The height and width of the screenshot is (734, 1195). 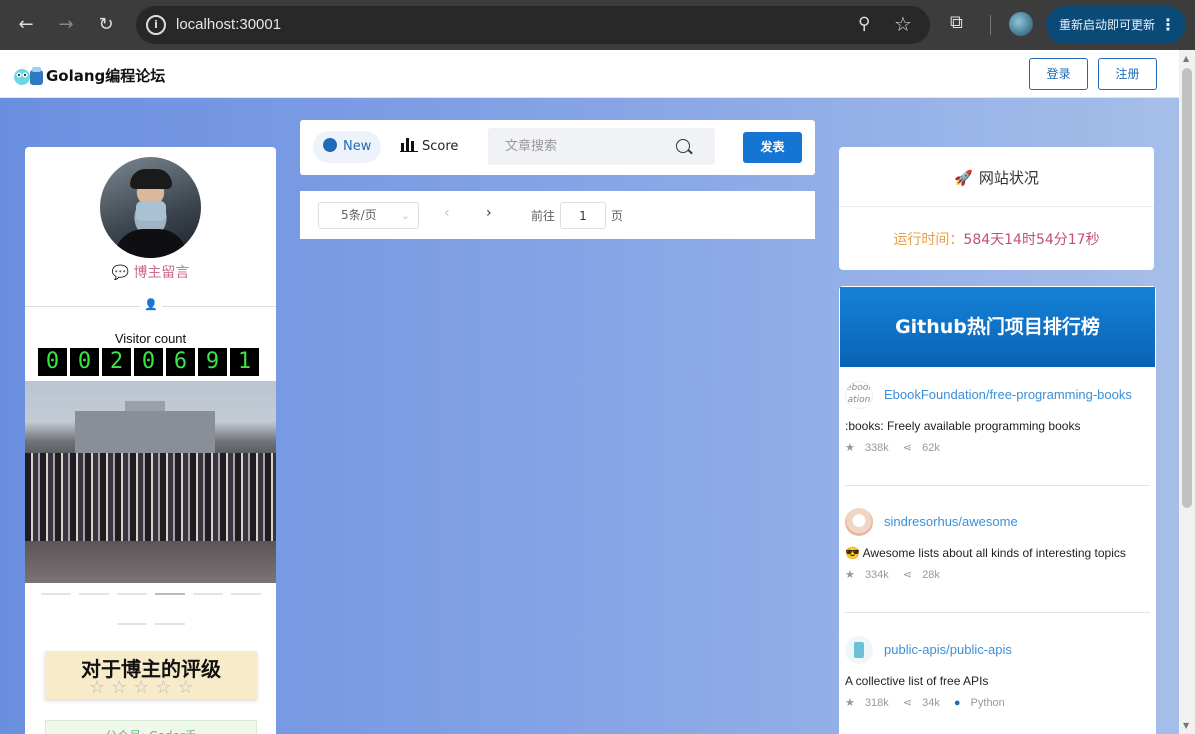 I want to click on gopher-logo-icon, so click(x=28, y=76).